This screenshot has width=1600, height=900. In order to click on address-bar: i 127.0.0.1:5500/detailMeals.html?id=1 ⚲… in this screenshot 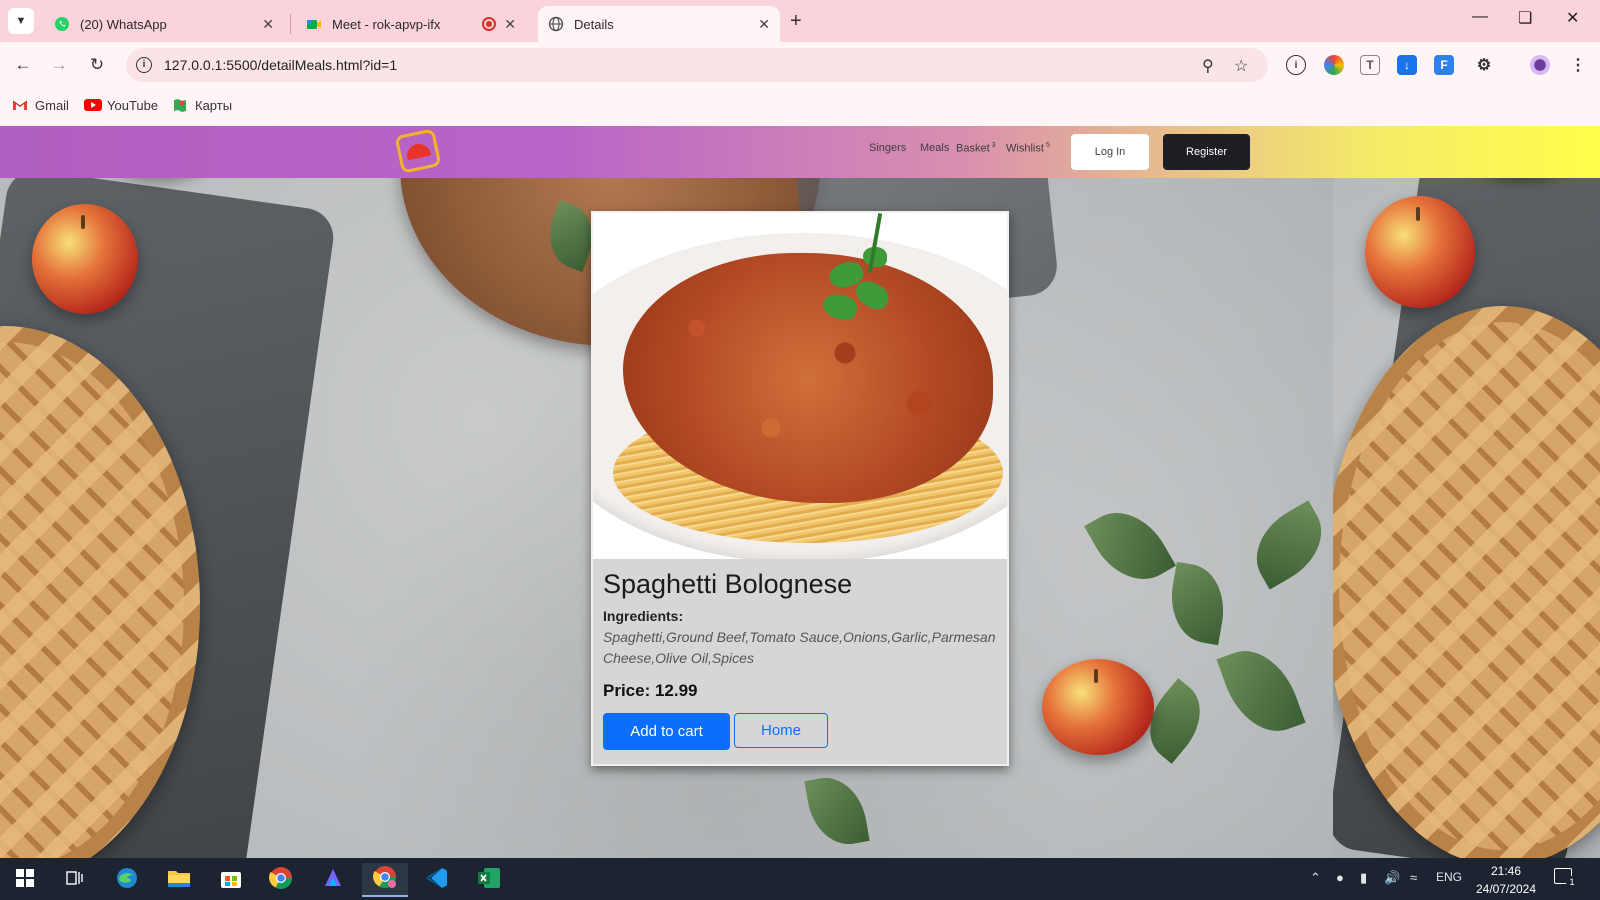, I will do `click(697, 65)`.